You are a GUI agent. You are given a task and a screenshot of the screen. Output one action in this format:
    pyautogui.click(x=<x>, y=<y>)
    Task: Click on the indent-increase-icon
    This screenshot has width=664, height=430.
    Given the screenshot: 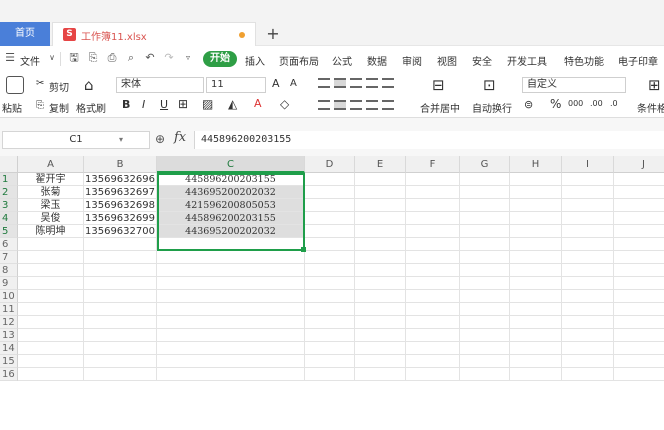 What is the action you would take?
    pyautogui.click(x=388, y=83)
    